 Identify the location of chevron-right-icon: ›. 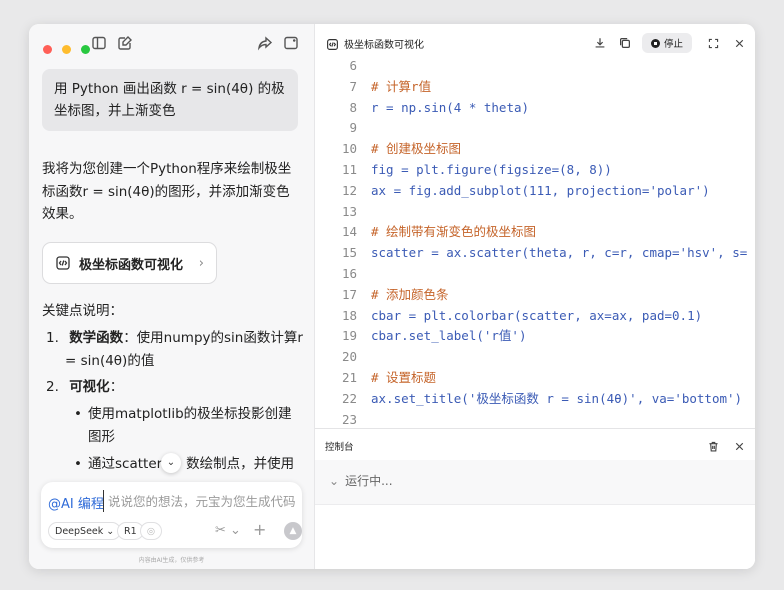
(201, 263).